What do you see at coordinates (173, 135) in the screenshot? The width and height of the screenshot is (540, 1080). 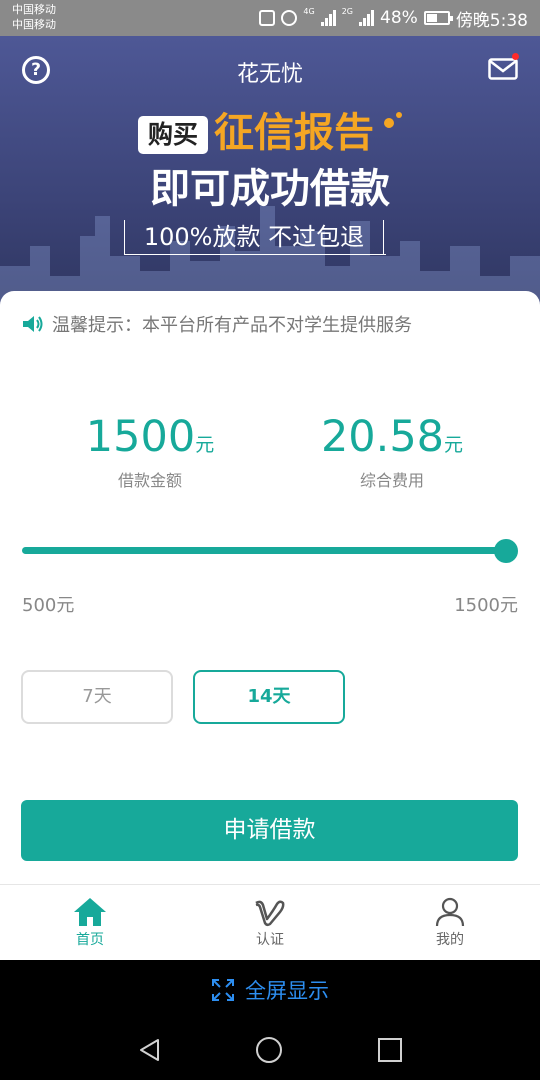 I see `buy-tag: 购买` at bounding box center [173, 135].